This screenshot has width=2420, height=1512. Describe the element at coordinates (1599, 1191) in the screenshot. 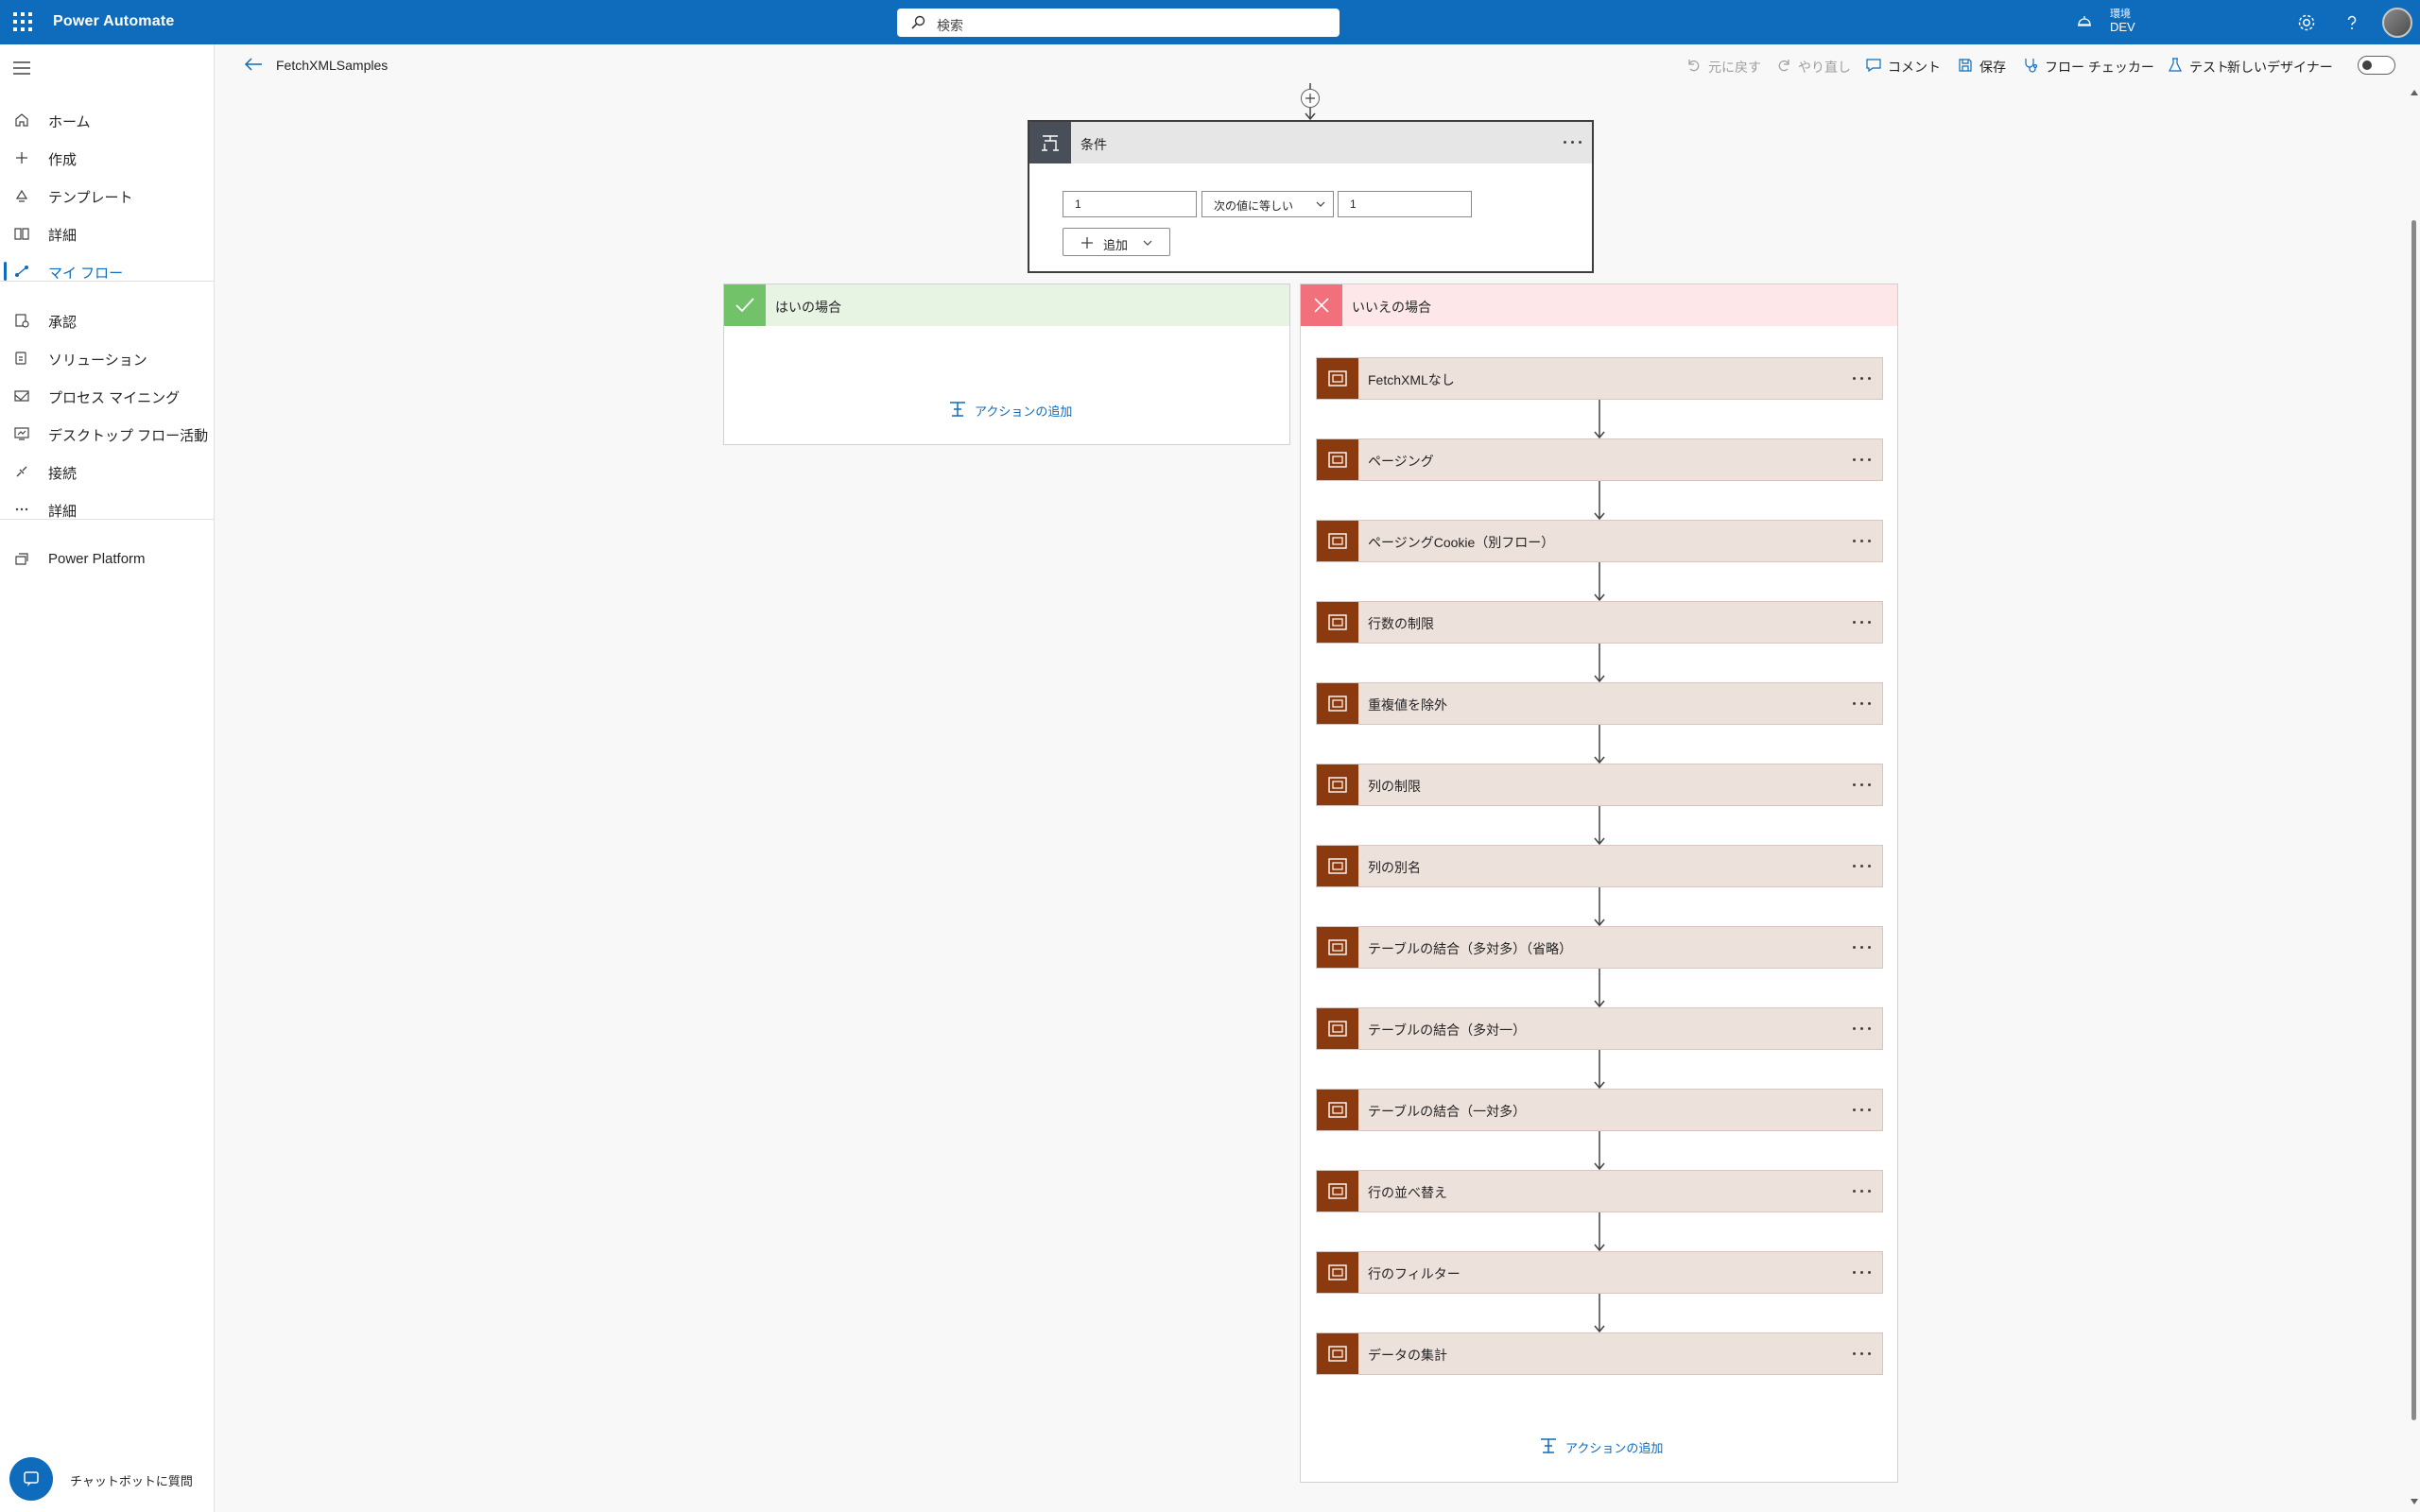

I see `action-card: 行の並べ替え` at that location.